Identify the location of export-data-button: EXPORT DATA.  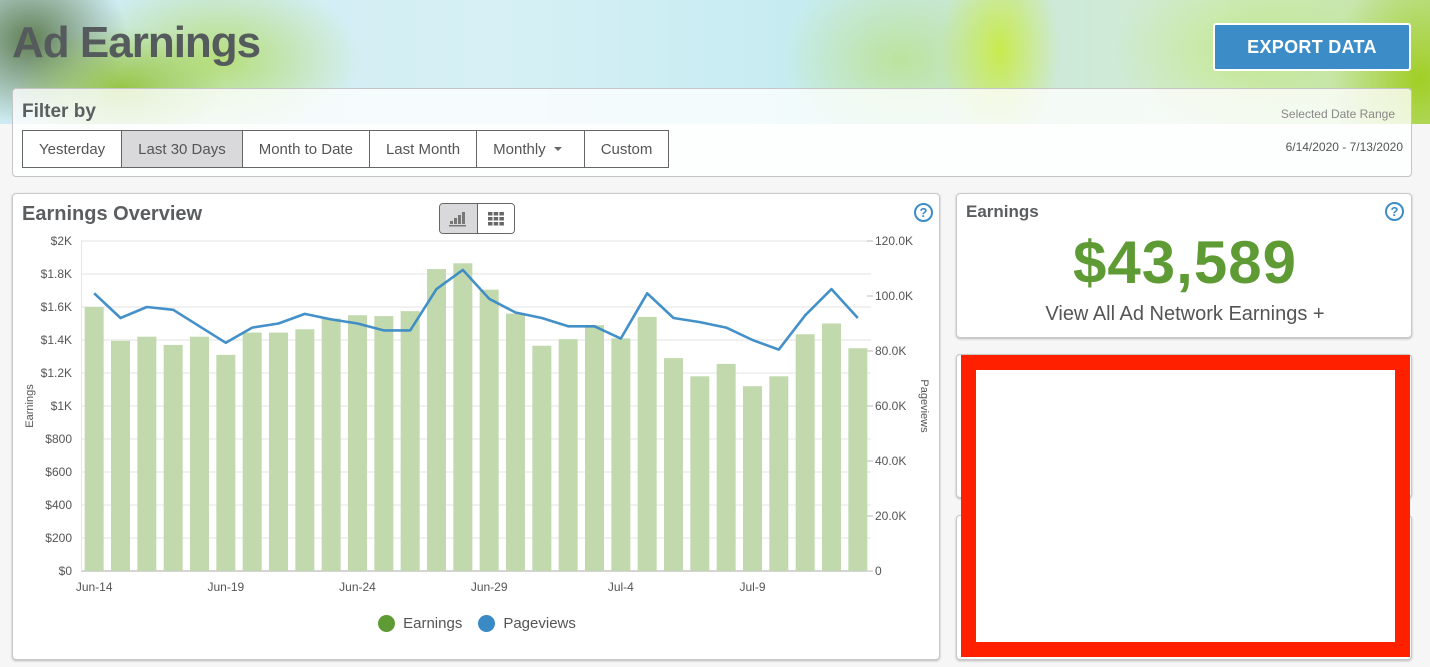
(1312, 47).